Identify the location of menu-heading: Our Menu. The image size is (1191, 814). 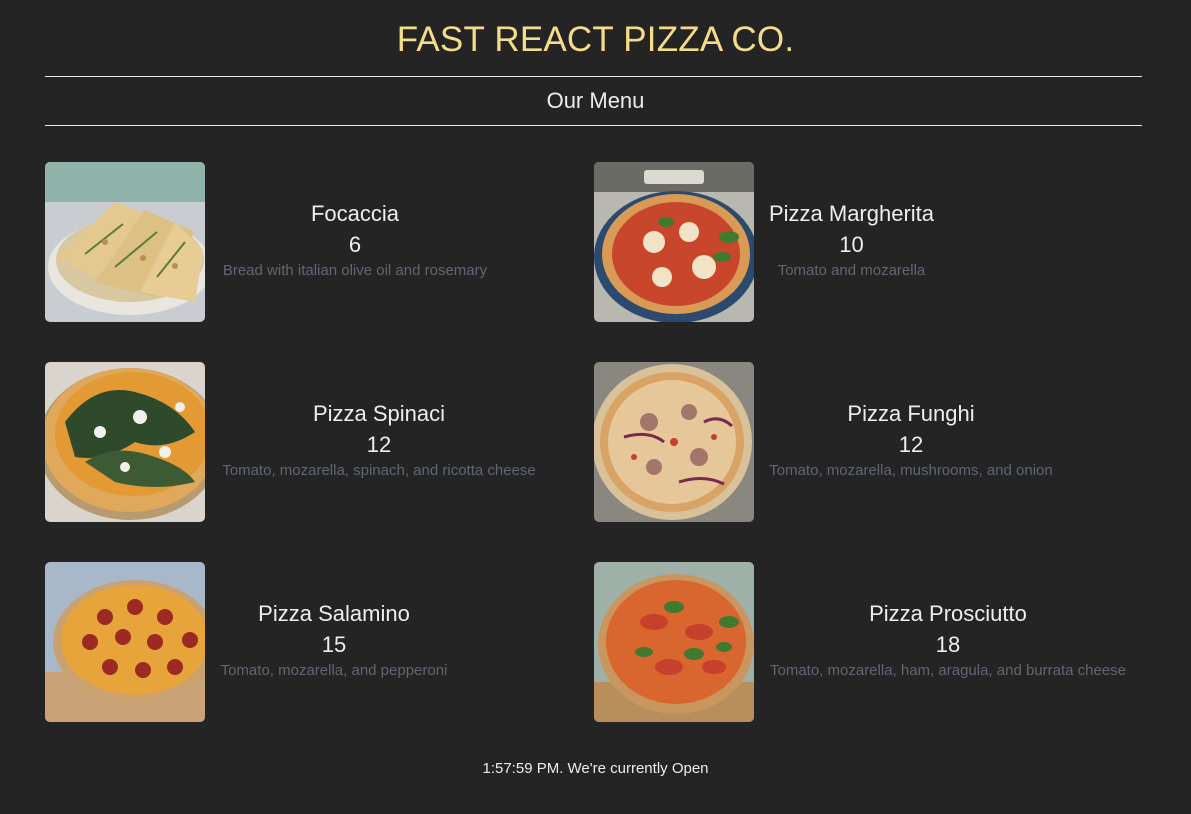
(595, 100).